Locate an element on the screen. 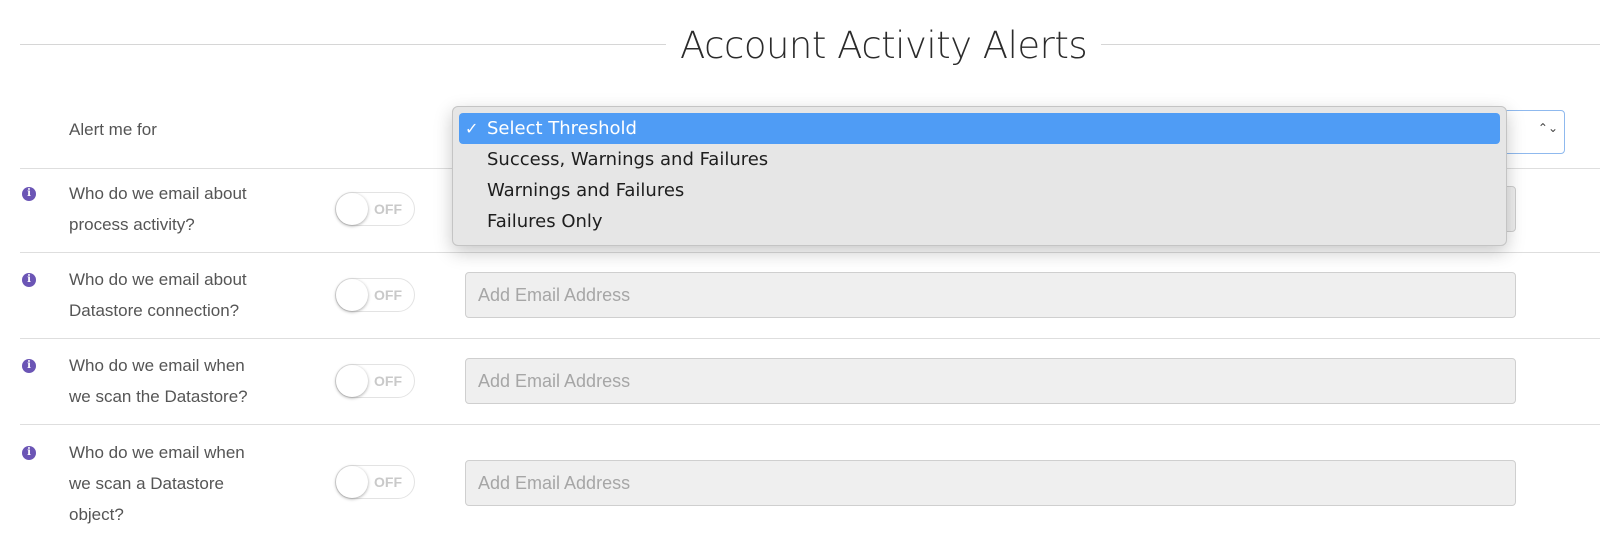 Image resolution: width=1600 pixels, height=542 pixels. threshold-label: Alert me for is located at coordinates (113, 129).